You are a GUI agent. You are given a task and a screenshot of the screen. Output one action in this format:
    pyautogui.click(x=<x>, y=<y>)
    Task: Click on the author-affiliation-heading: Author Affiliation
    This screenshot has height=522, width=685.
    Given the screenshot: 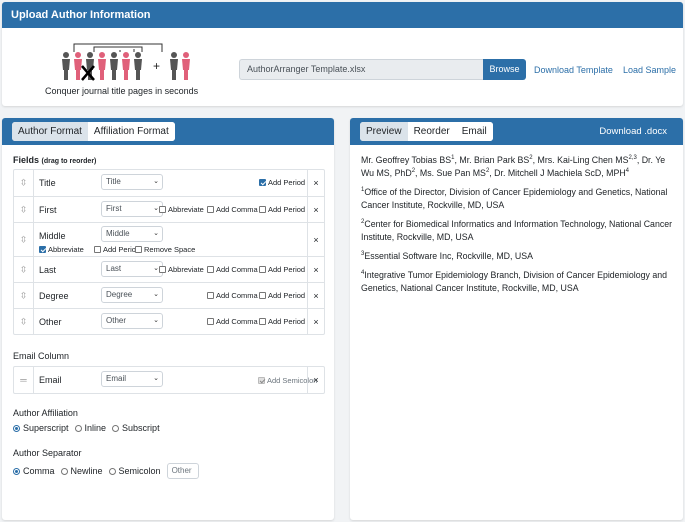 What is the action you would take?
    pyautogui.click(x=45, y=413)
    